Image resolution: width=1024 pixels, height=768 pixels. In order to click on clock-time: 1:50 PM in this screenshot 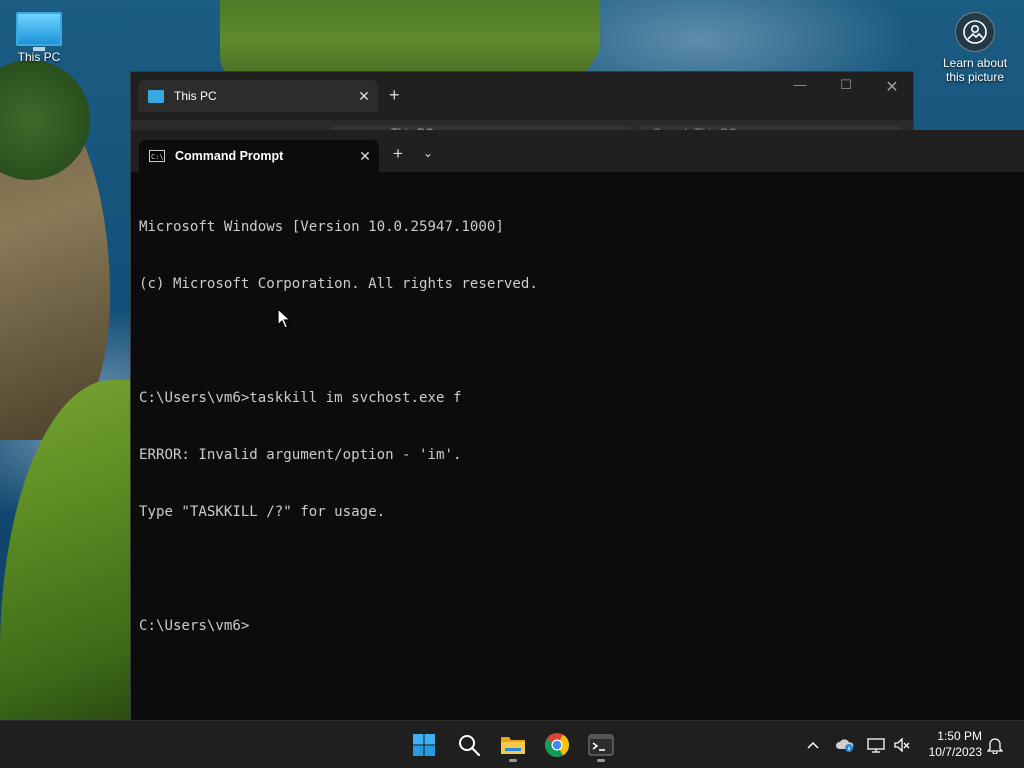, I will do `click(959, 736)`.